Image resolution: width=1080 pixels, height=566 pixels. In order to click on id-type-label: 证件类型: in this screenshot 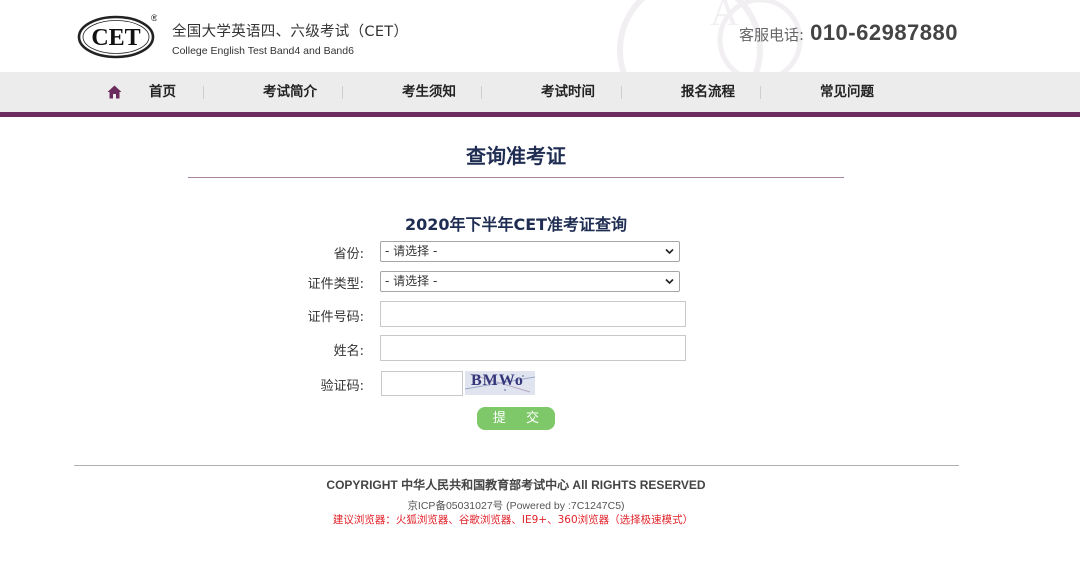, I will do `click(335, 284)`.